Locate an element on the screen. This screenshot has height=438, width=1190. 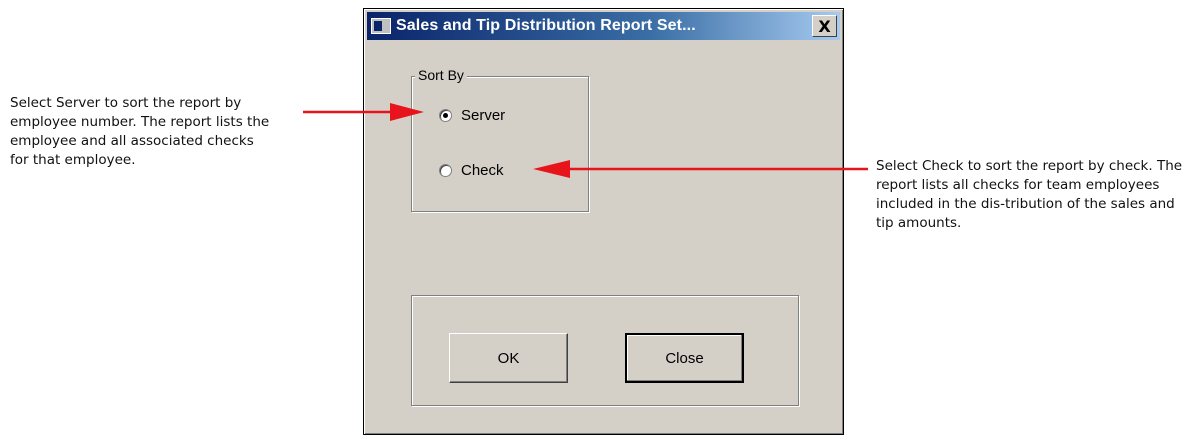
callout-arrows is located at coordinates (585, 140).